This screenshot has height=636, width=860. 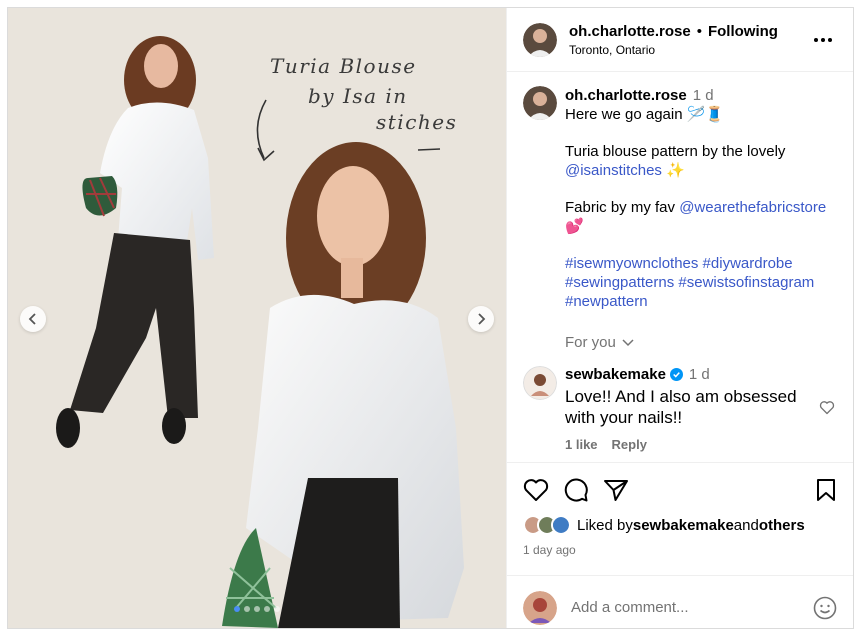 What do you see at coordinates (746, 525) in the screenshot?
I see `liked-by-middle: and` at bounding box center [746, 525].